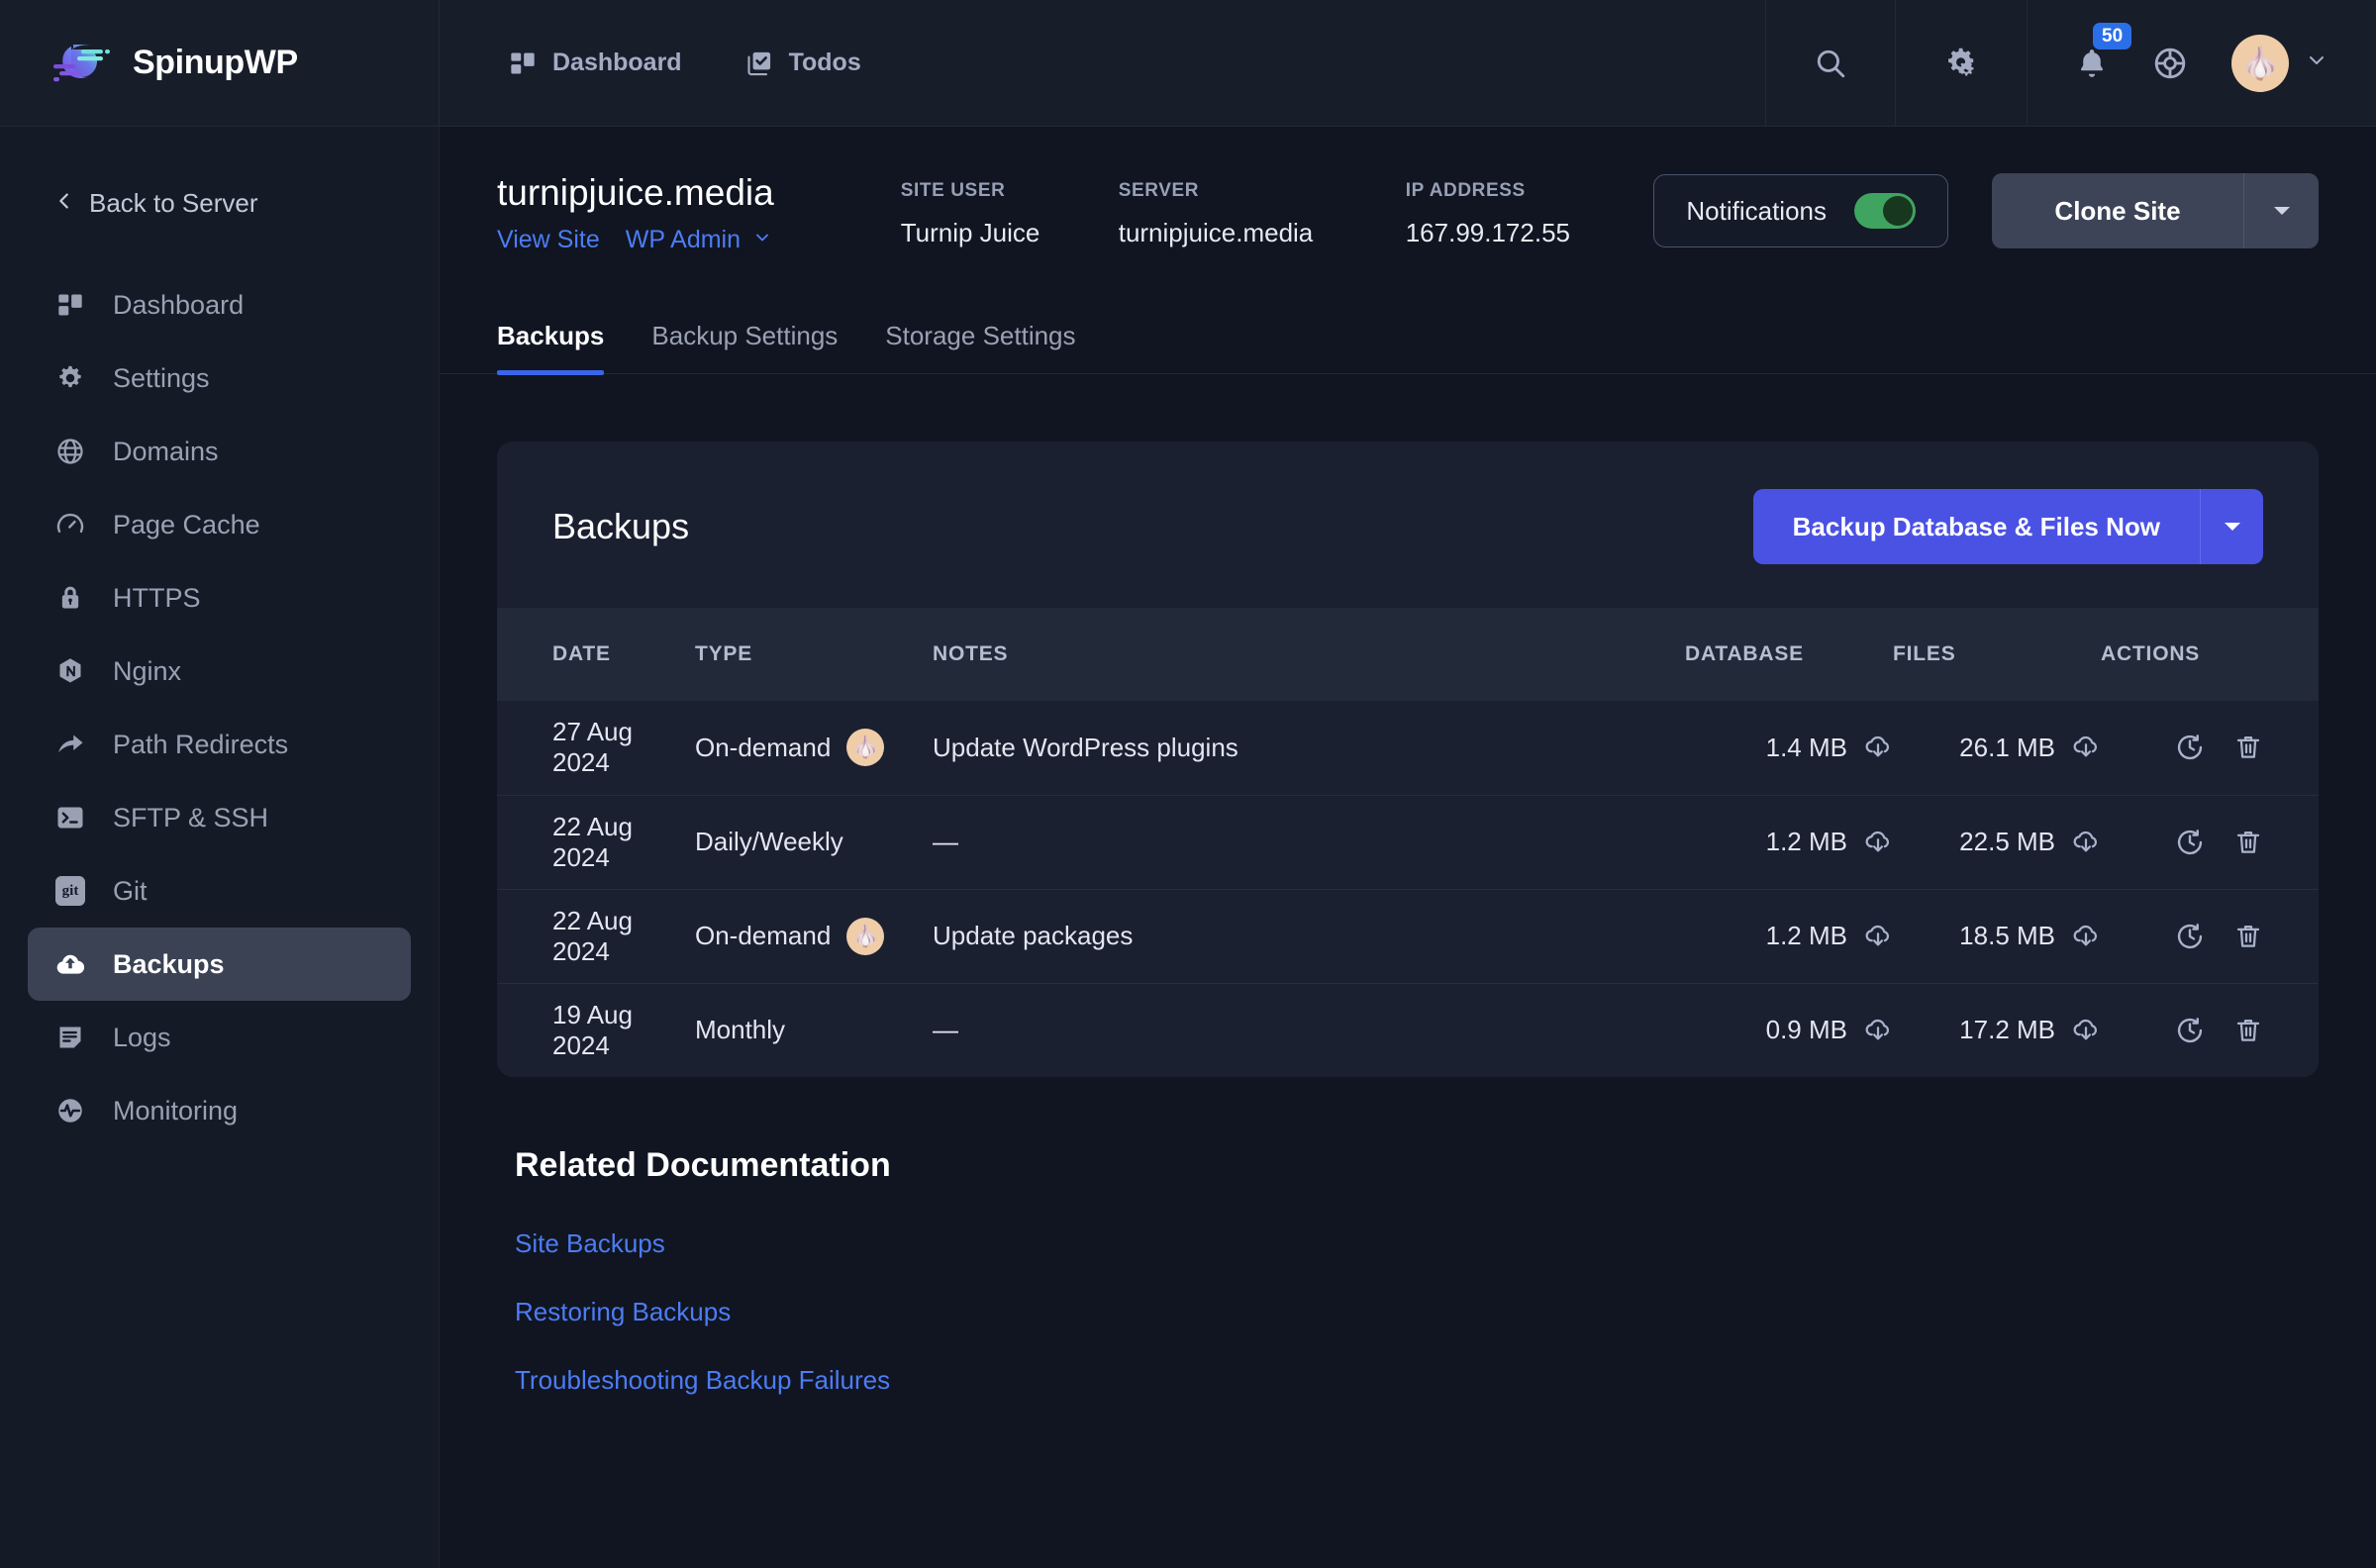 The image size is (2376, 1568). I want to click on top-bar: SpinupWP Dashboard Todos 50 🧄, so click(1188, 63).